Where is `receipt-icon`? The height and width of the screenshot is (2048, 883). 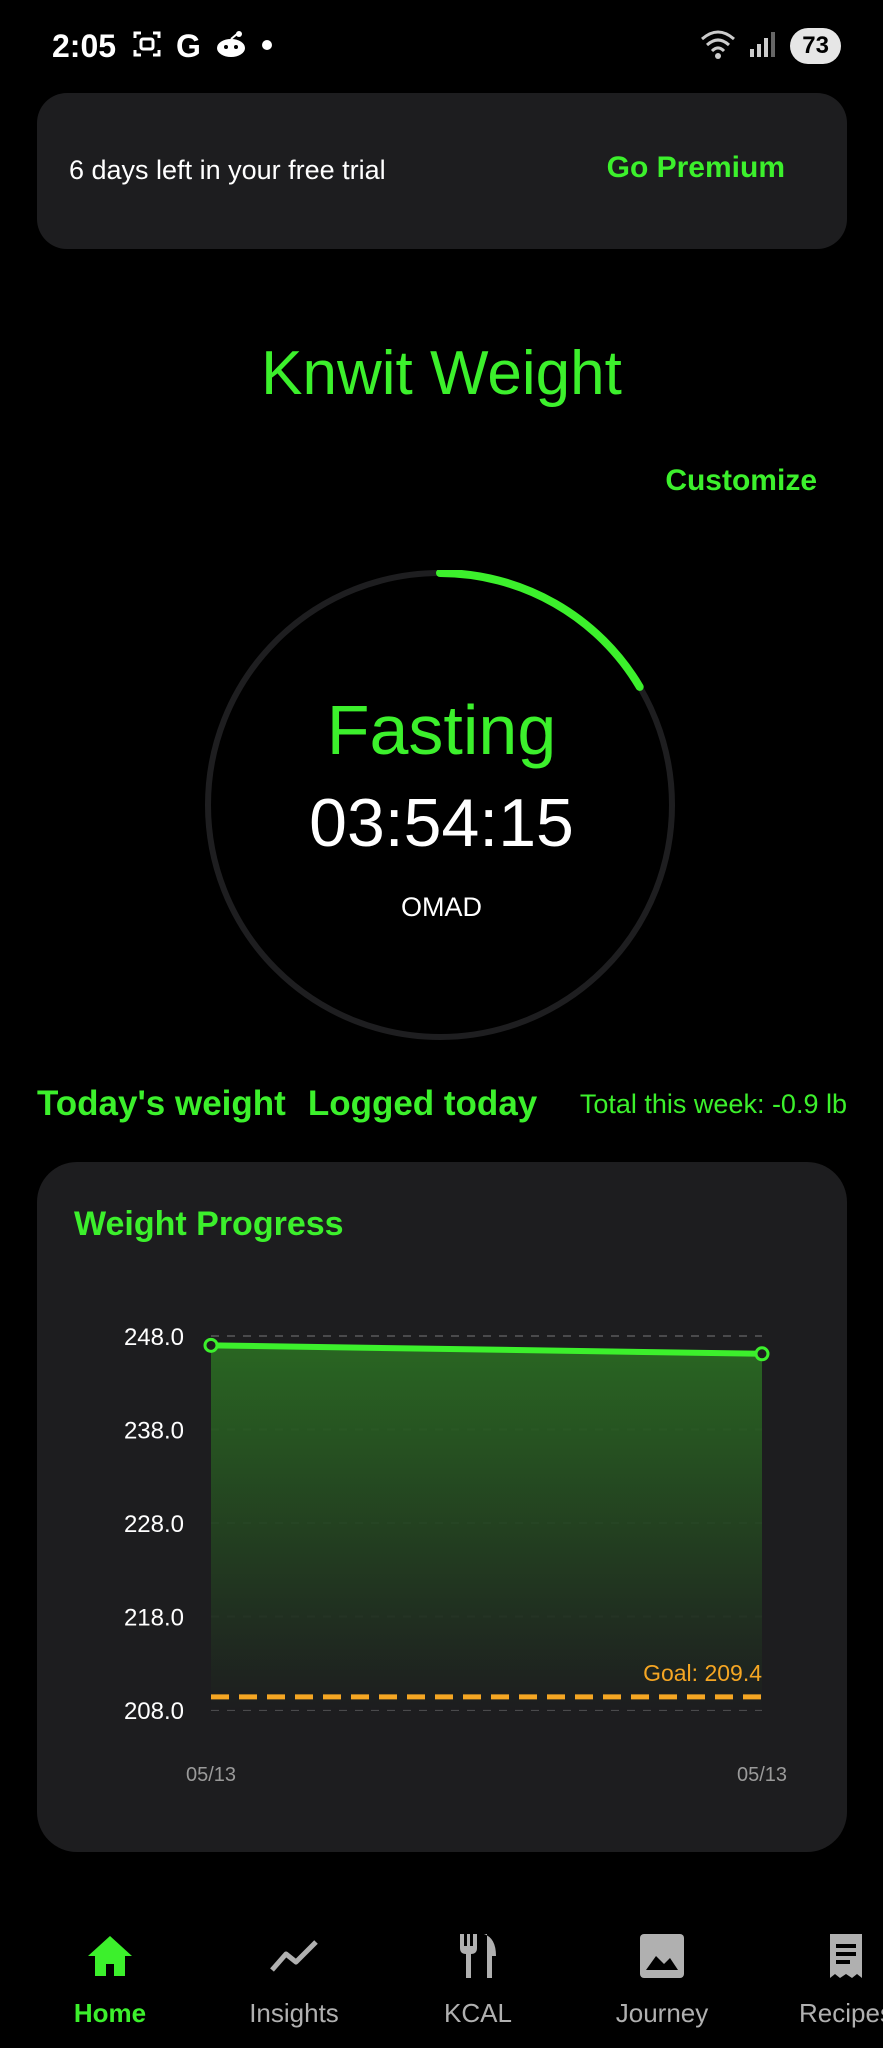 receipt-icon is located at coordinates (846, 1956).